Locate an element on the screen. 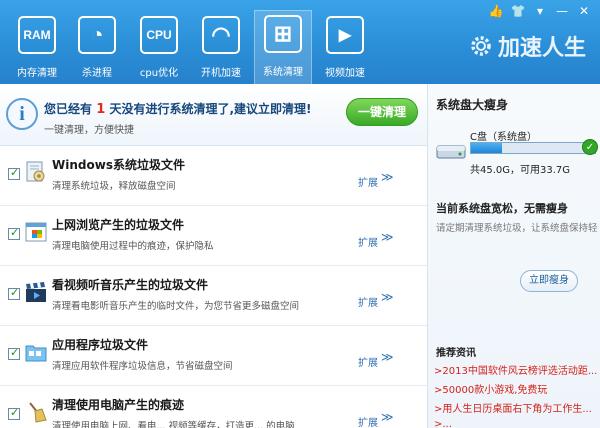 This screenshot has width=600, height=428. drive-label: C盘（系统盘） is located at coordinates (503, 137).